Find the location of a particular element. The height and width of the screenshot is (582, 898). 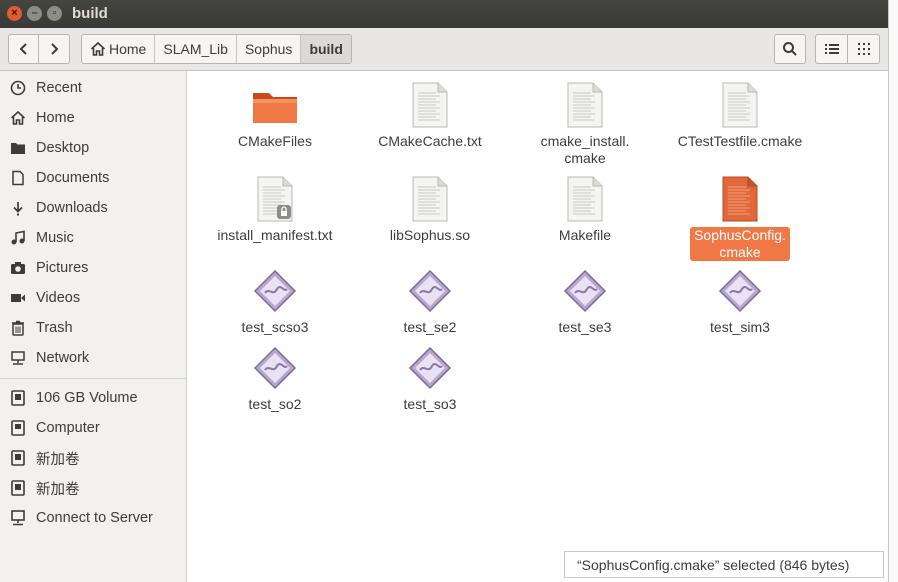

toolbar: Home SLAM_Lib Sophus build is located at coordinates (444, 49).